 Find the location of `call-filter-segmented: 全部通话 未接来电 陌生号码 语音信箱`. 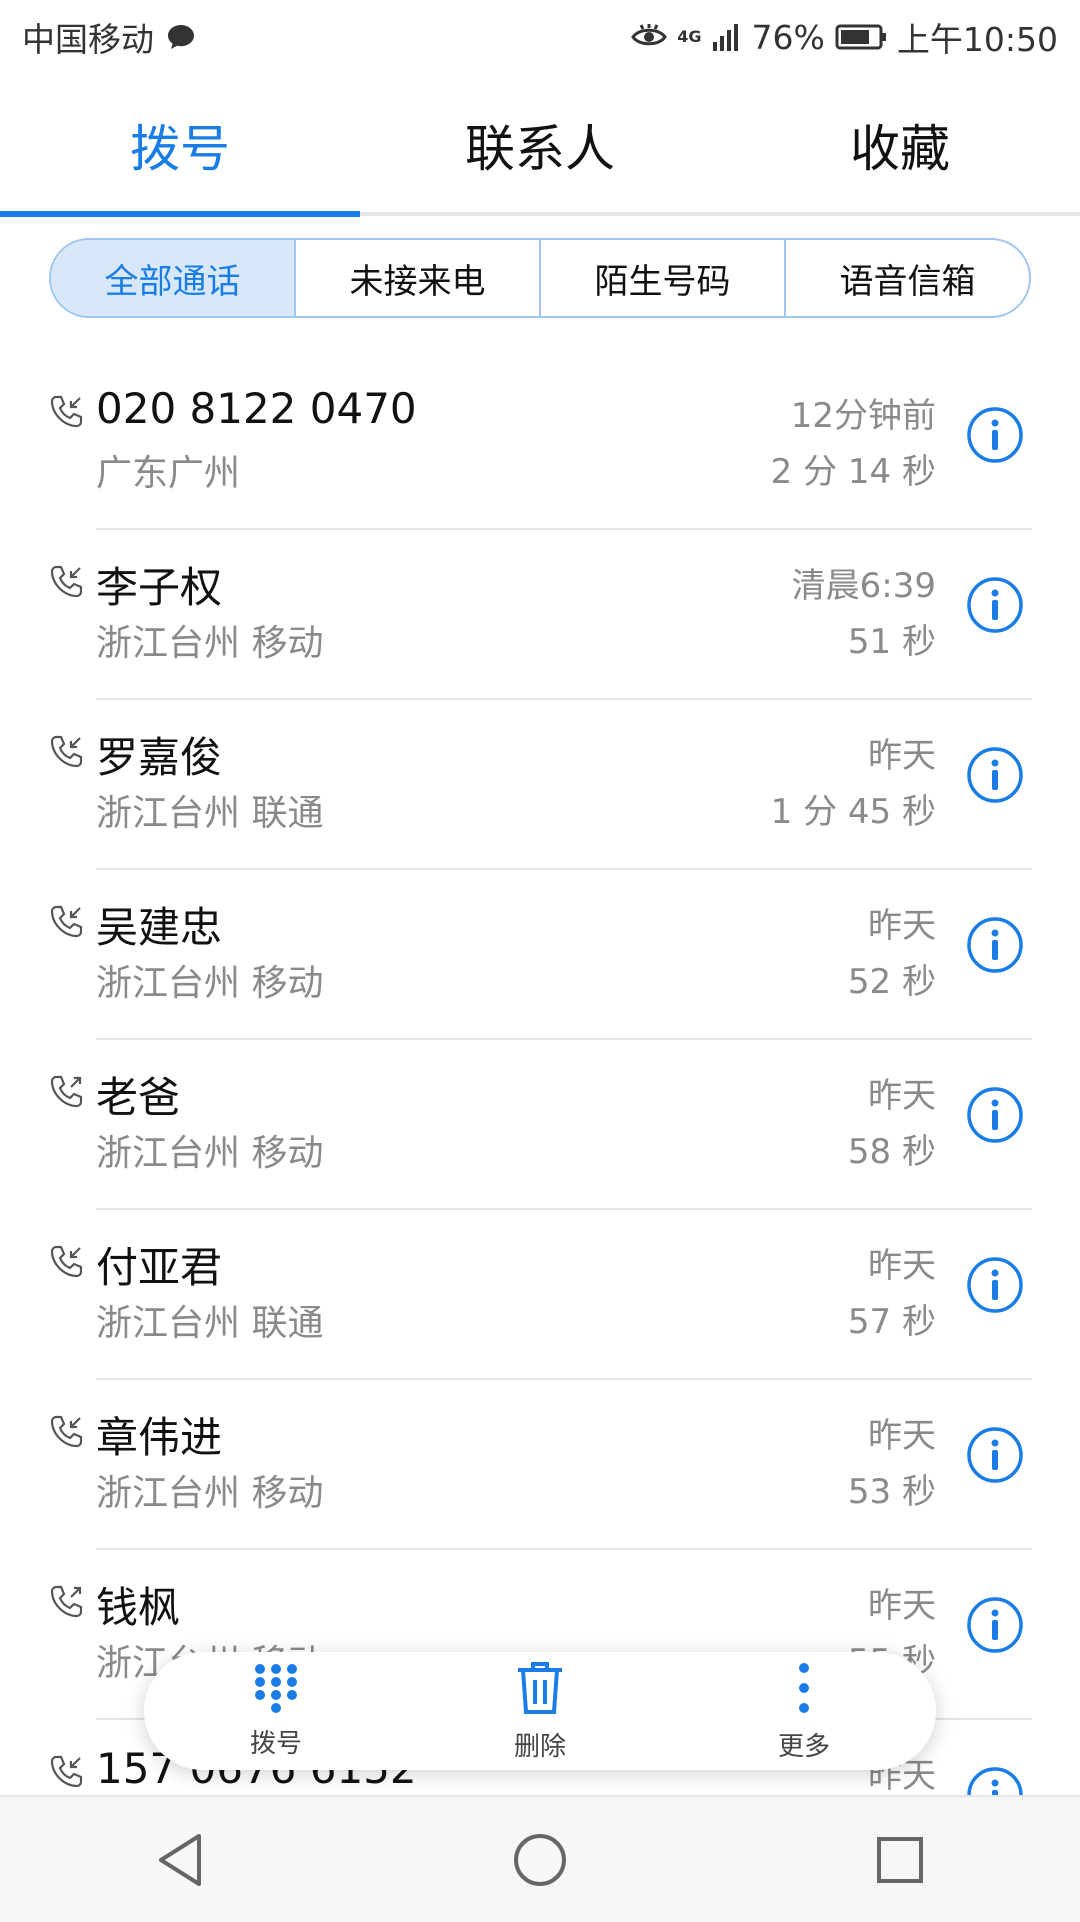

call-filter-segmented: 全部通话 未接来电 陌生号码 语音信箱 is located at coordinates (540, 278).